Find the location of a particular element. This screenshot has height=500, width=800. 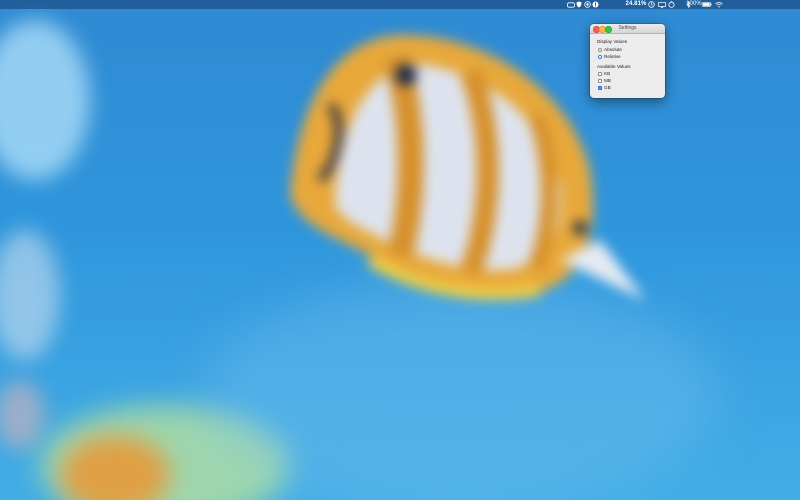

absolute-label: Absolute is located at coordinates (613, 49).